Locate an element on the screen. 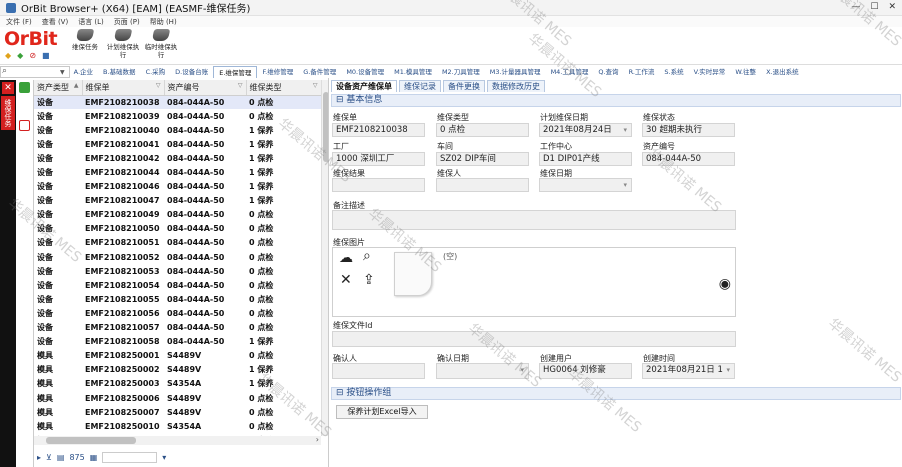 The height and width of the screenshot is (467, 902). table-row: 设备 EMF2108210038 084-044A-50 0 点检 is located at coordinates (177, 102).